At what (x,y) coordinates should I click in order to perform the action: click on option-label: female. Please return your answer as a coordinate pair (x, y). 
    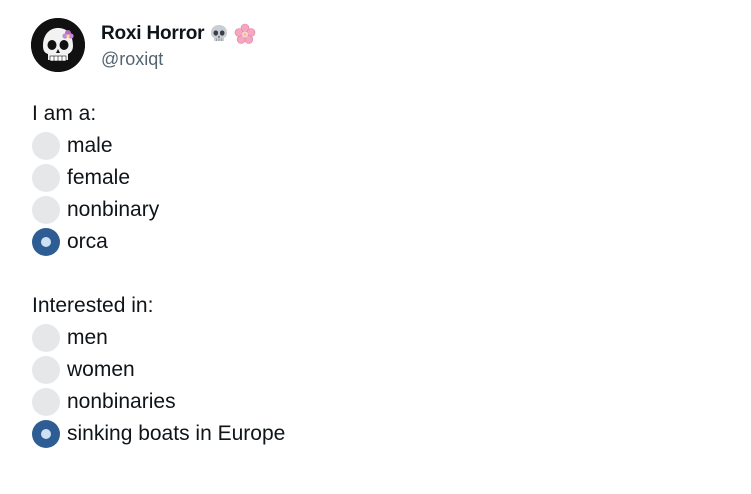
    Looking at the image, I should click on (99, 177).